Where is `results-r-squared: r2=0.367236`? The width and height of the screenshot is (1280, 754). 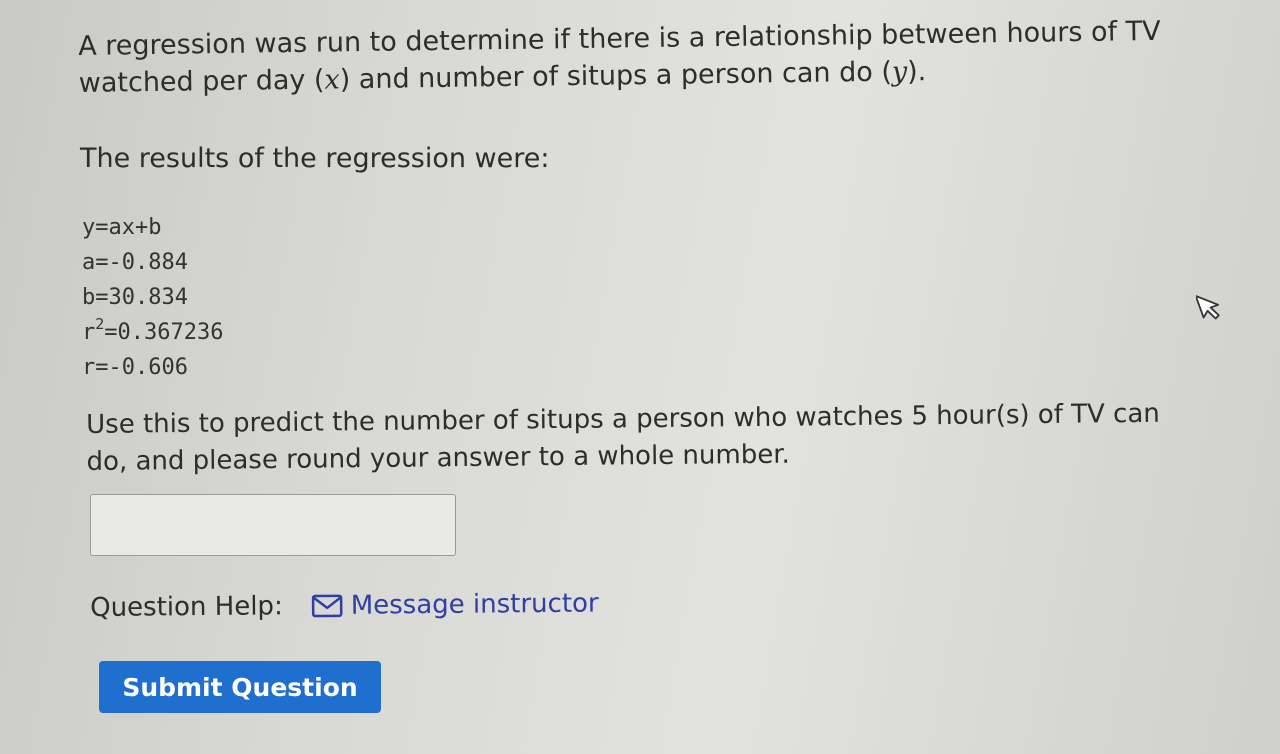 results-r-squared: r2=0.367236 is located at coordinates (153, 332).